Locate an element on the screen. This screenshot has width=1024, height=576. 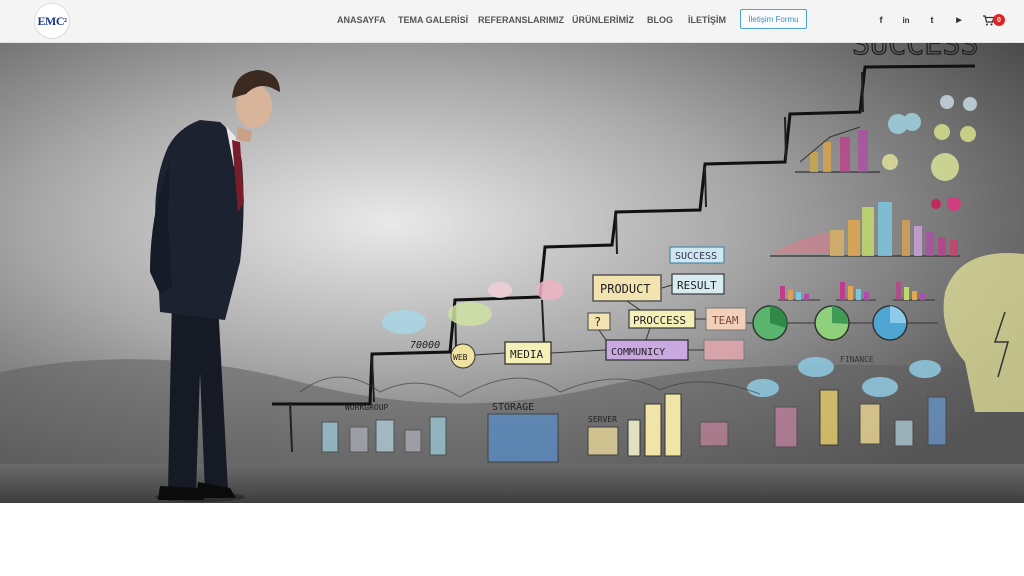
contact-form-button: İletişim Formu is located at coordinates (773, 19).